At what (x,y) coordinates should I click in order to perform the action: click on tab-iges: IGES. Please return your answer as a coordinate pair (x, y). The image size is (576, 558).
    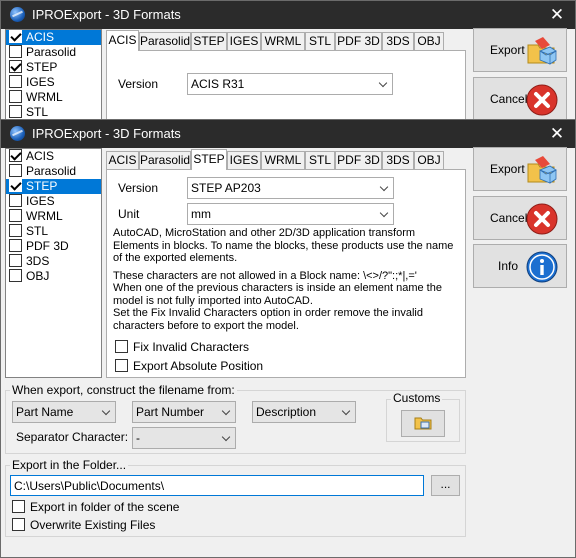
    Looking at the image, I should click on (244, 160).